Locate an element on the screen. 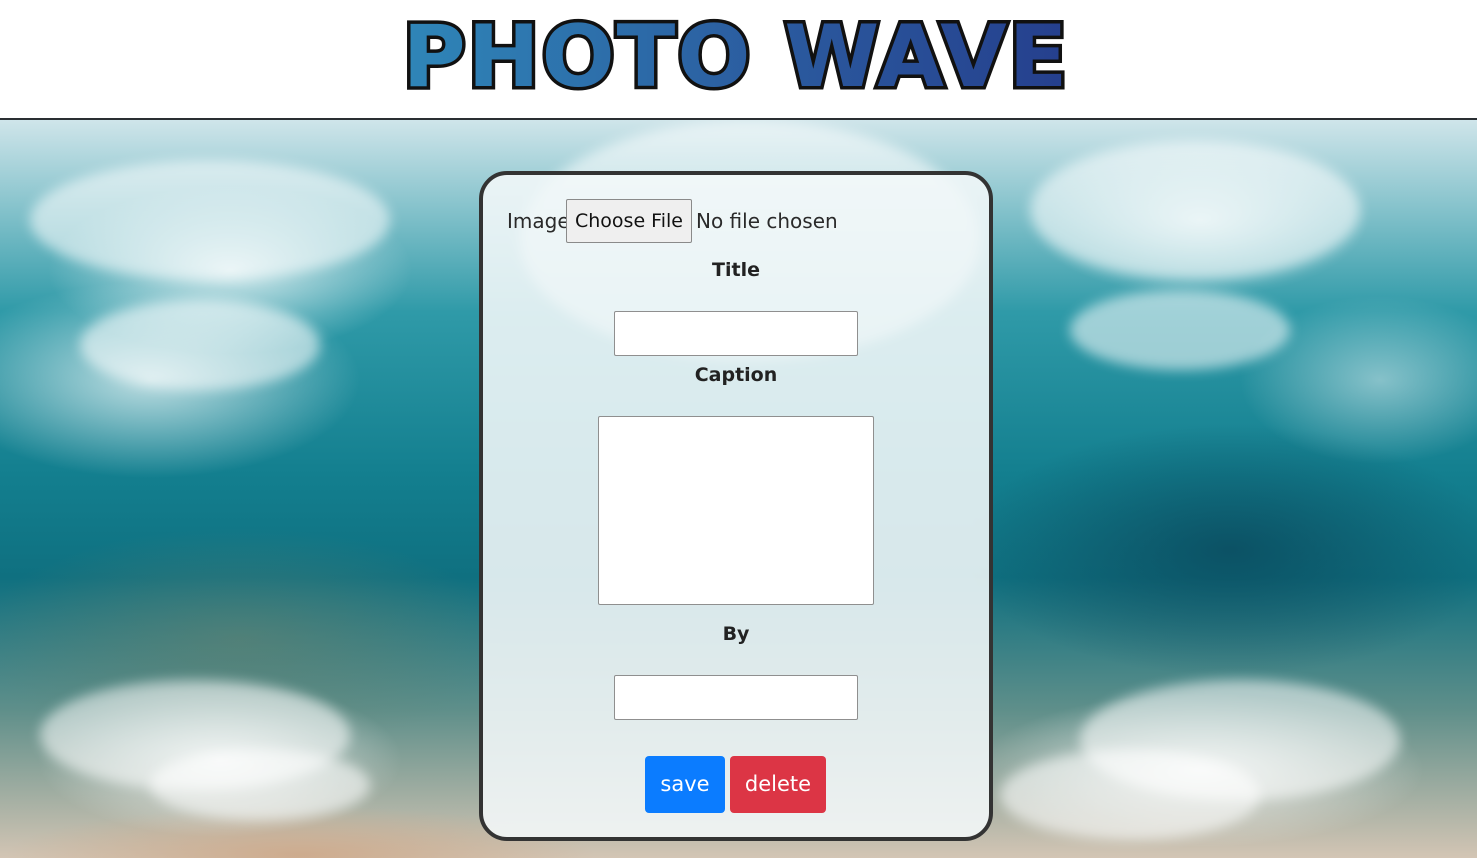 The width and height of the screenshot is (1477, 858). logo-text: PHOTO WAVE is located at coordinates (736, 57).